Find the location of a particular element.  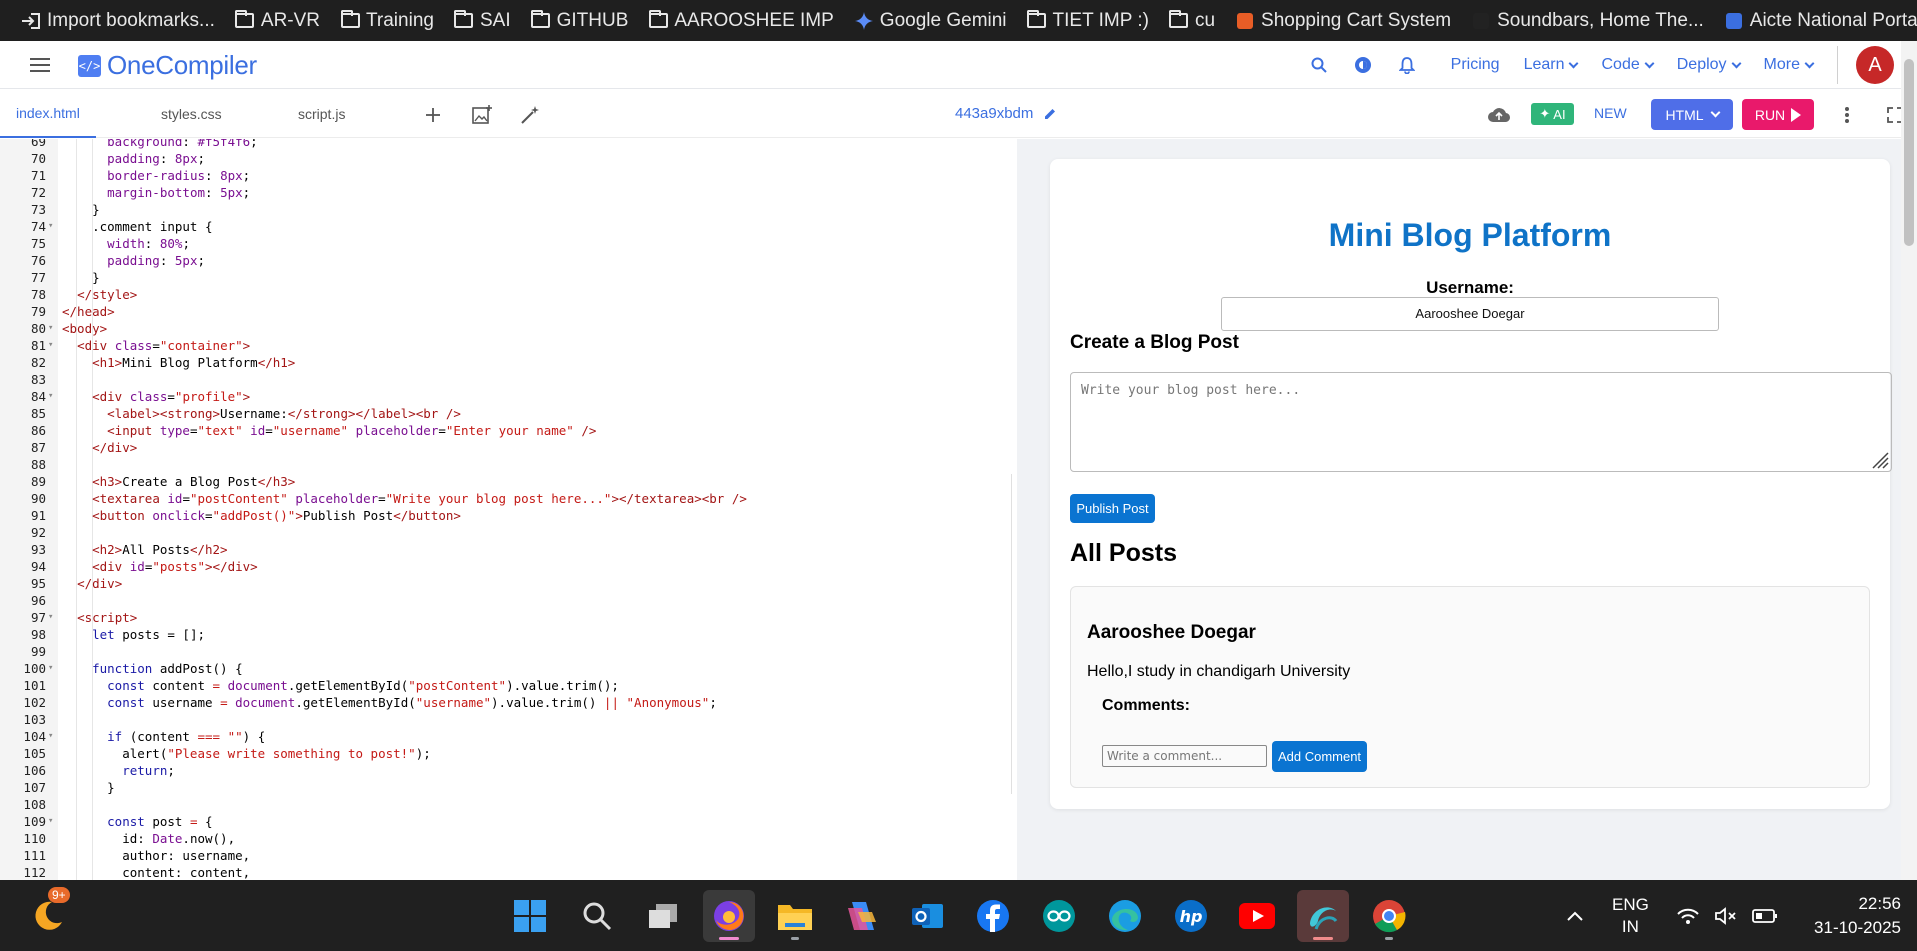

bookmark-label: Shopping Cart System is located at coordinates (1356, 20).